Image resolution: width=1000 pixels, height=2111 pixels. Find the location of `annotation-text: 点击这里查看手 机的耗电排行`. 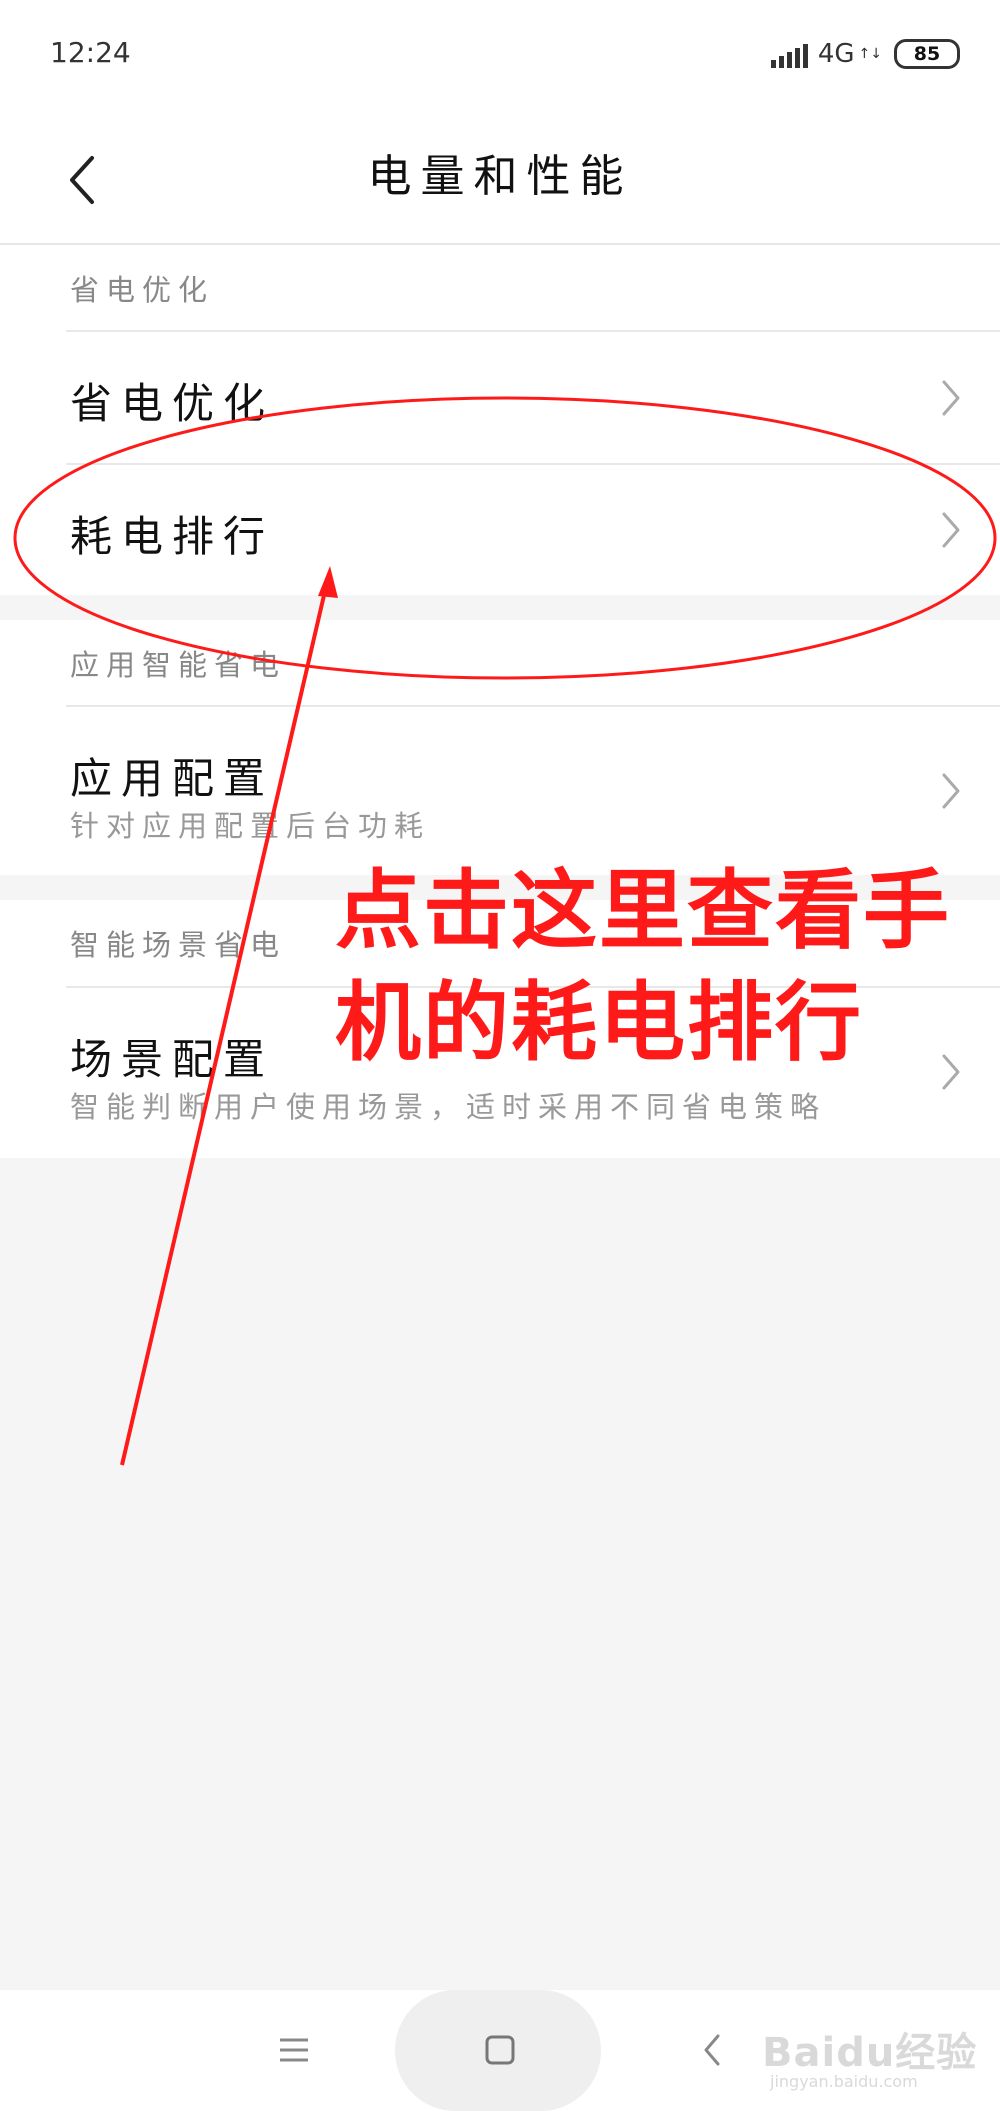

annotation-text: 点击这里查看手 机的耗电排行 is located at coordinates (655, 967).